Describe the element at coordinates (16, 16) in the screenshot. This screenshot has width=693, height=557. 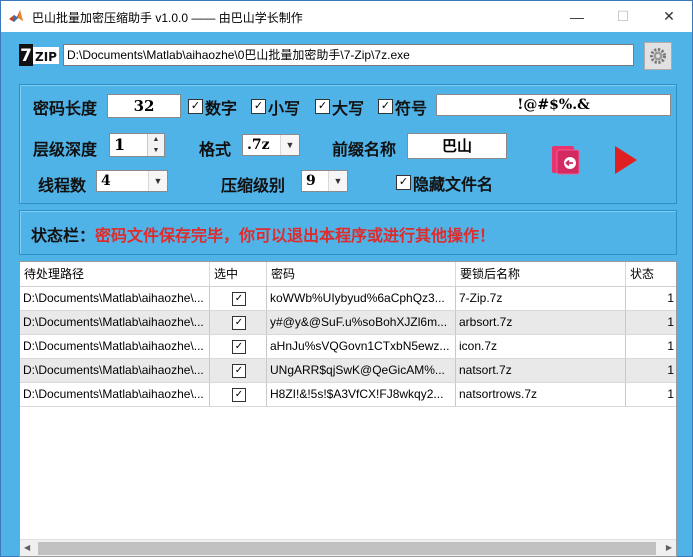
I see `matlab-icon` at that location.